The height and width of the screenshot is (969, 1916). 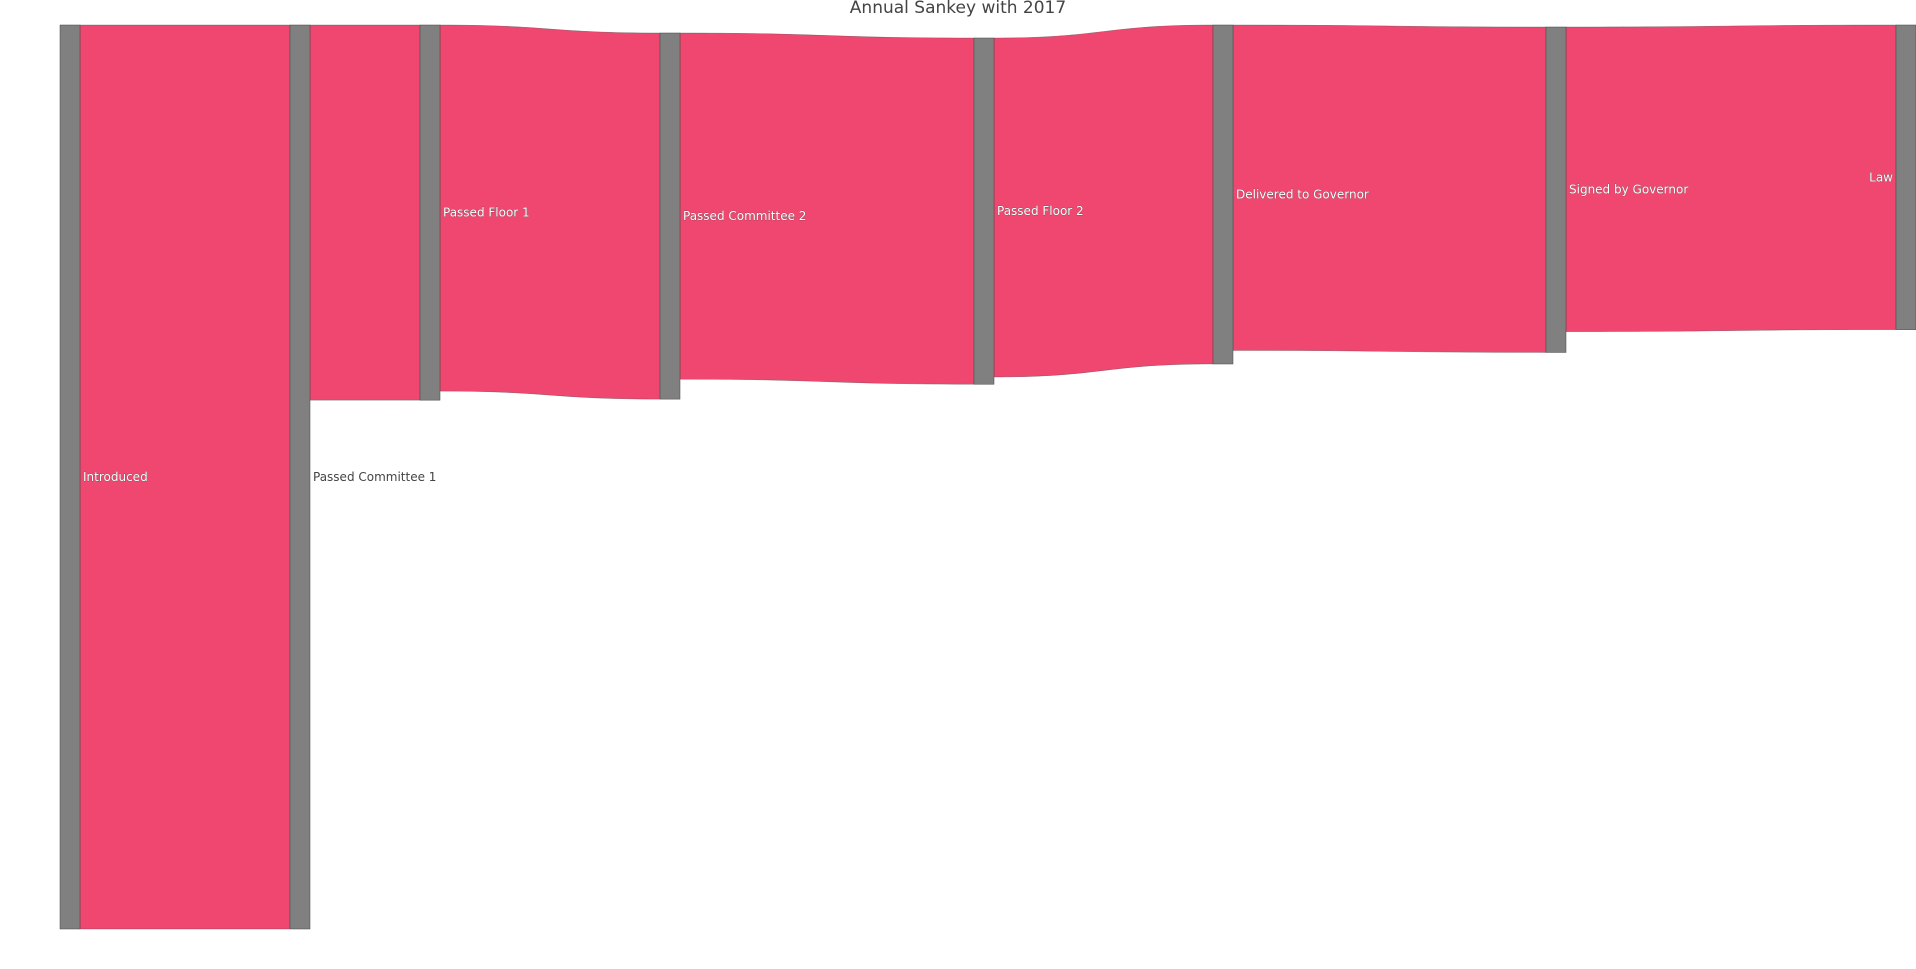 What do you see at coordinates (1628, 190) in the screenshot?
I see `sankey-node-label-signed-by-governor: Signed by Governor` at bounding box center [1628, 190].